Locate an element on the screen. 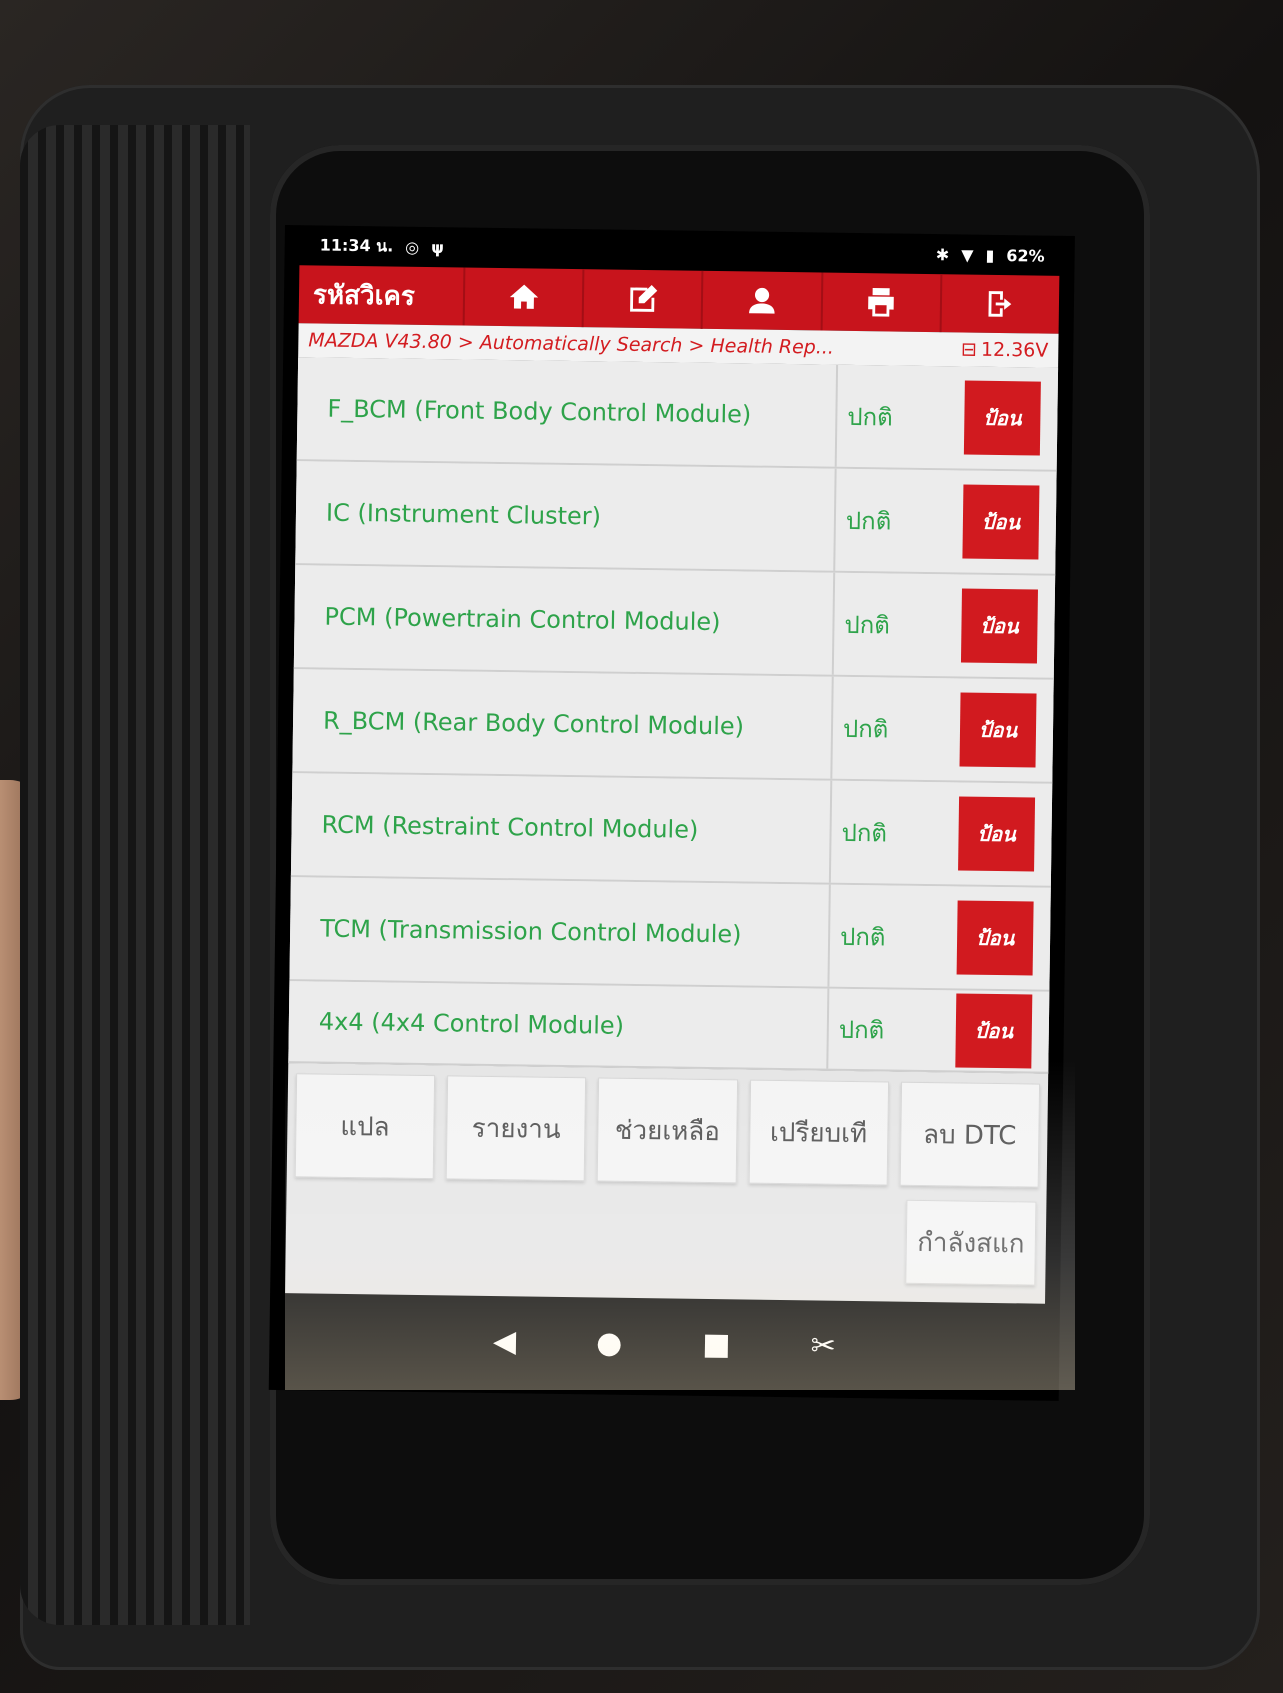  user-icon is located at coordinates (762, 300).